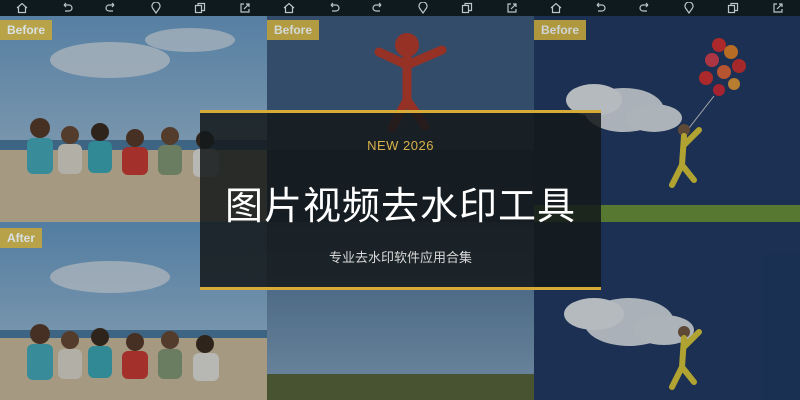 The width and height of the screenshot is (800, 400). Describe the element at coordinates (400, 145) in the screenshot. I see `release-tag: NEW 2026` at that location.